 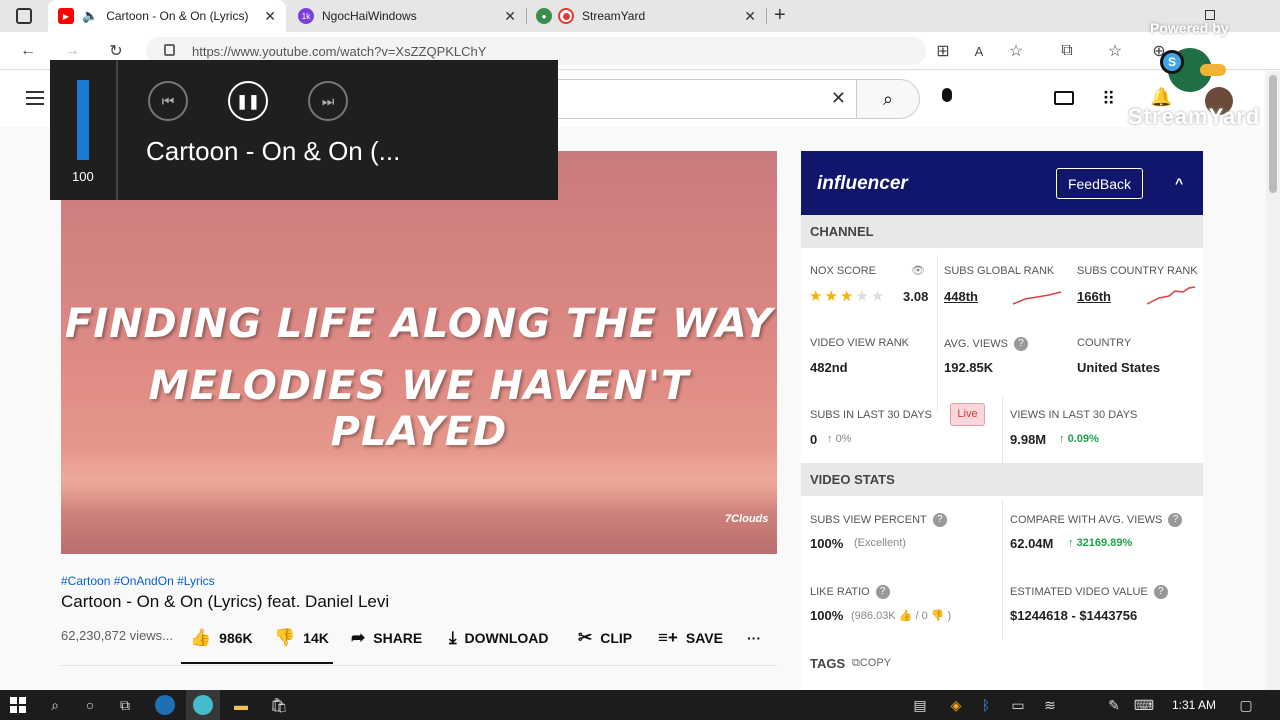 I want to click on notification-center-icon: ▢, so click(x=1246, y=705).